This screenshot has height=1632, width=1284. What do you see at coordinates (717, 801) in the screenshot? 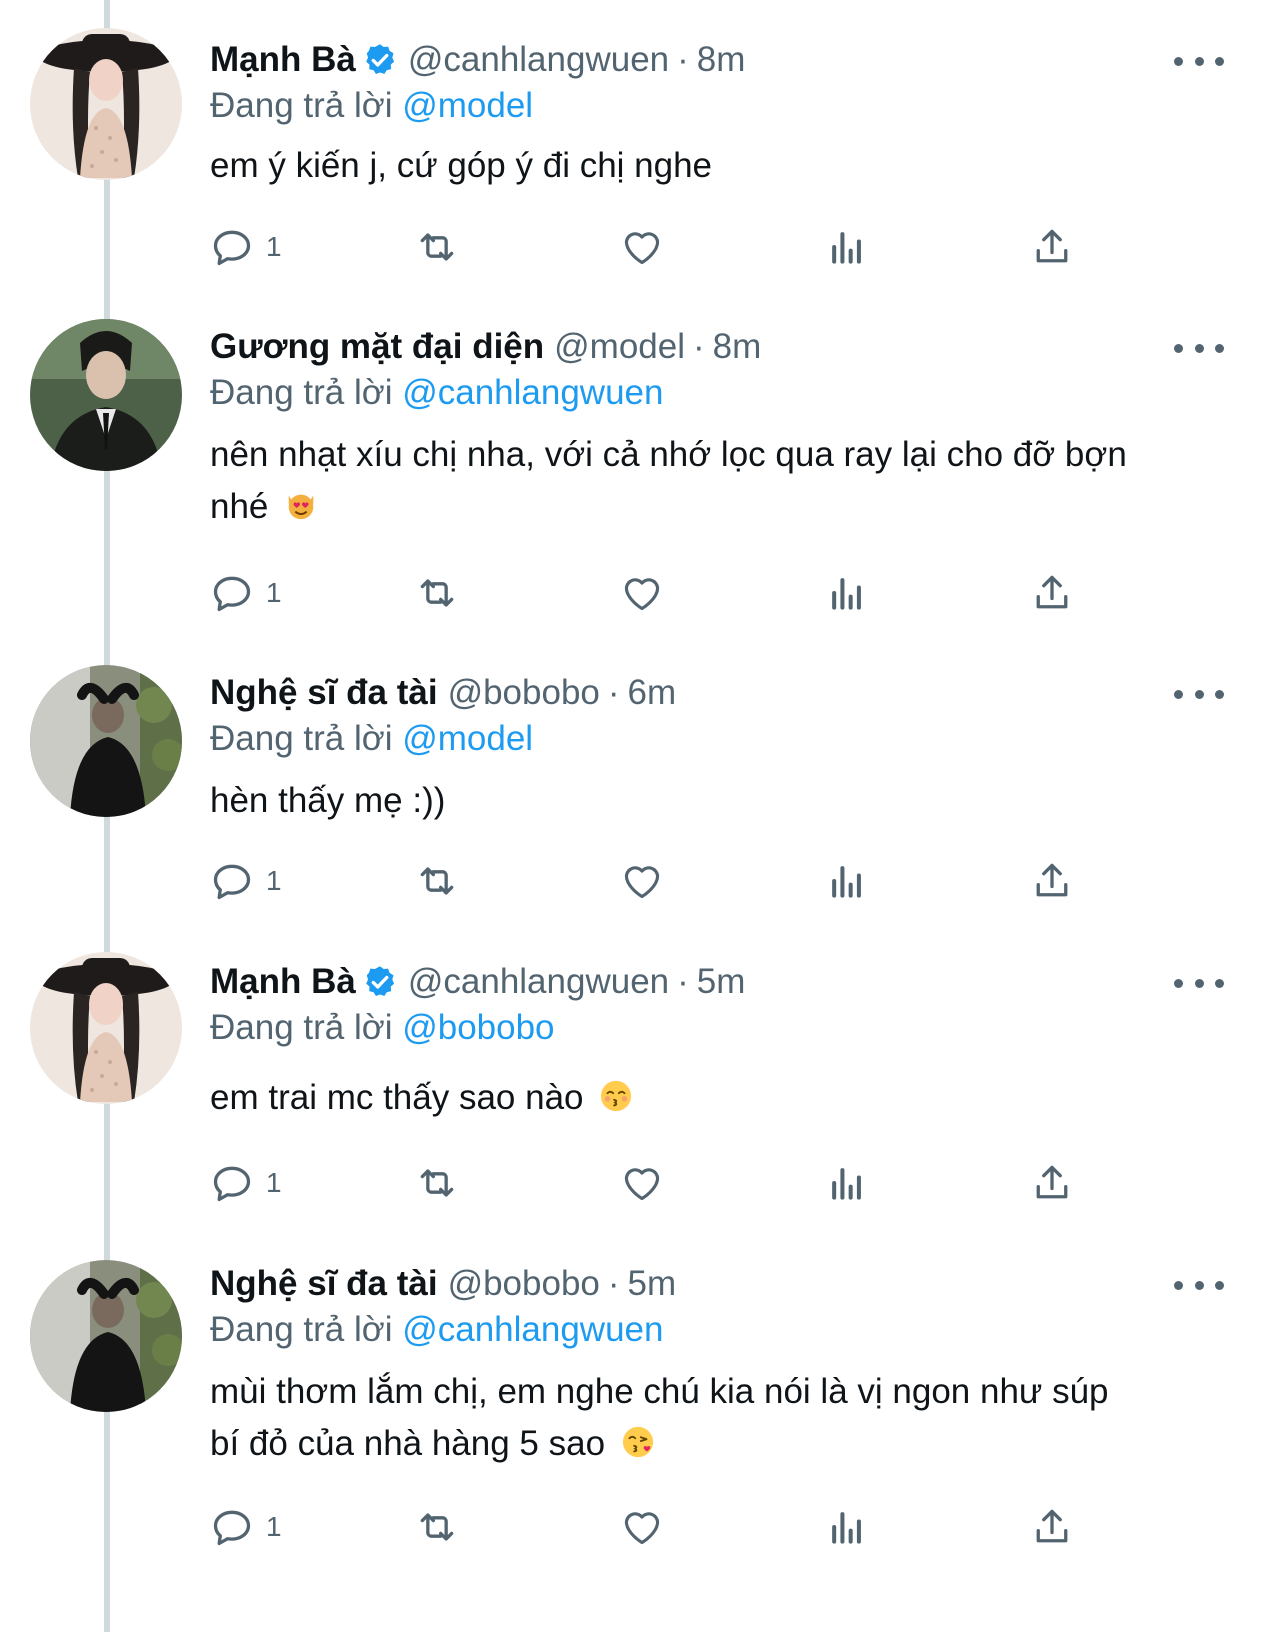
I see `tweet-text: hèn thấy mẹ :))` at bounding box center [717, 801].